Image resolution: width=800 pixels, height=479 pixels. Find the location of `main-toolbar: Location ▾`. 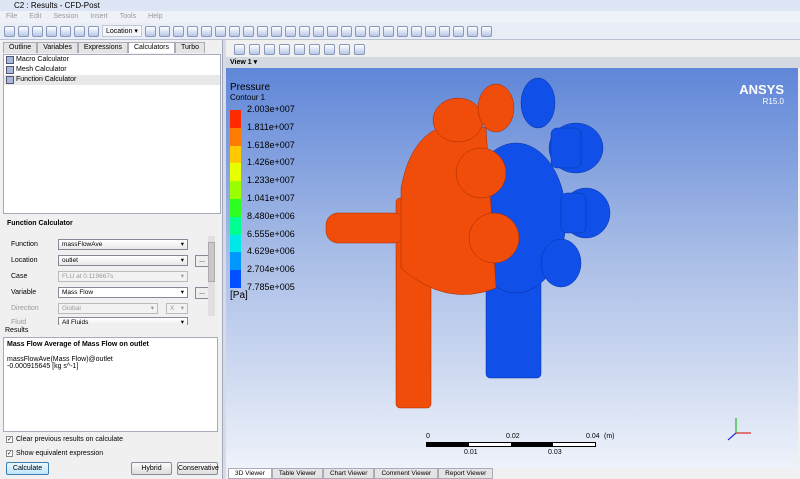

main-toolbar: Location ▾ is located at coordinates (400, 31).